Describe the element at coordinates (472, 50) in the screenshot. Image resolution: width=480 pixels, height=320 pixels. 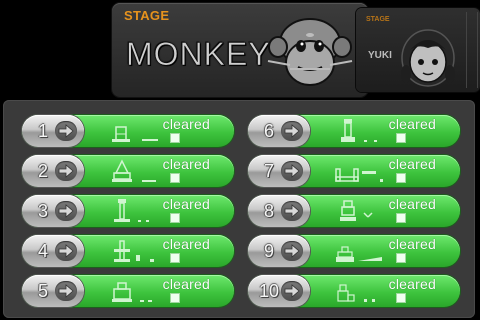
I see `card-stack-edge` at that location.